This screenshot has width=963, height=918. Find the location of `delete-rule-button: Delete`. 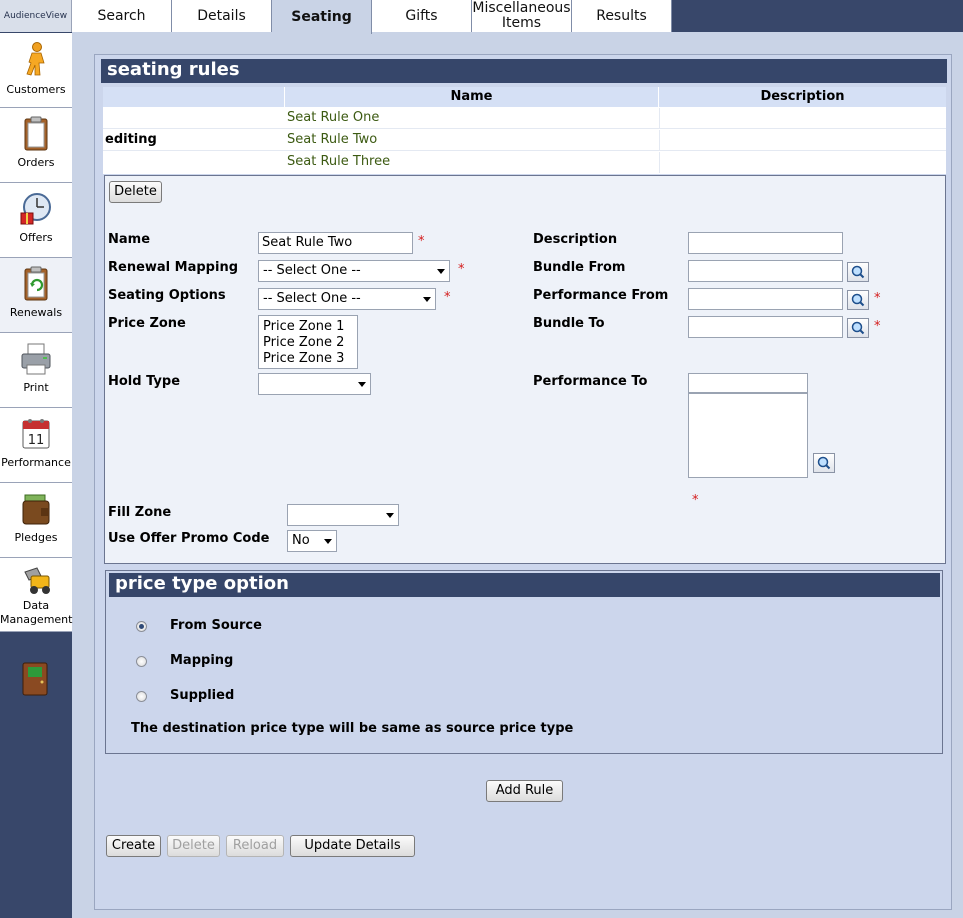

delete-rule-button: Delete is located at coordinates (135, 192).